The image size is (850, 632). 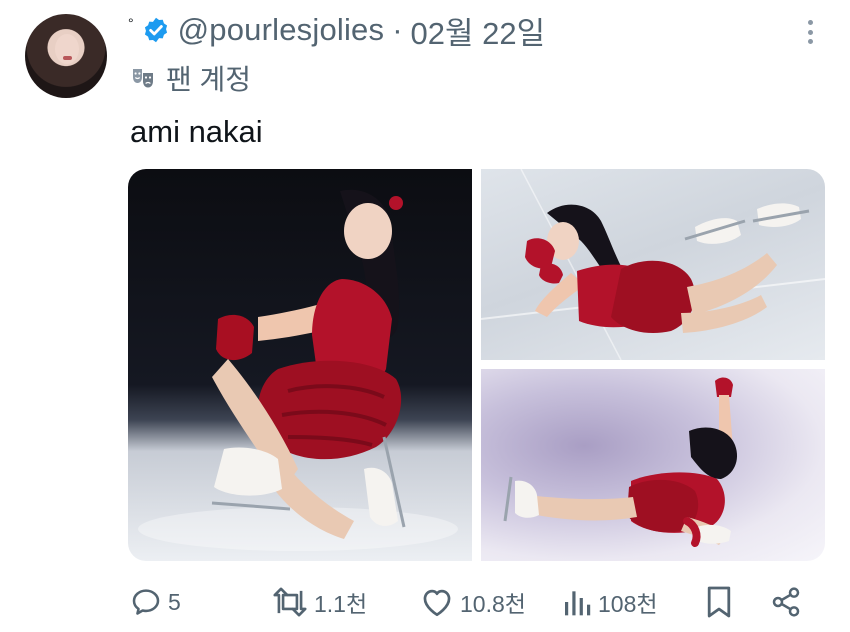 What do you see at coordinates (493, 604) in the screenshot?
I see `like-count: 10.8천` at bounding box center [493, 604].